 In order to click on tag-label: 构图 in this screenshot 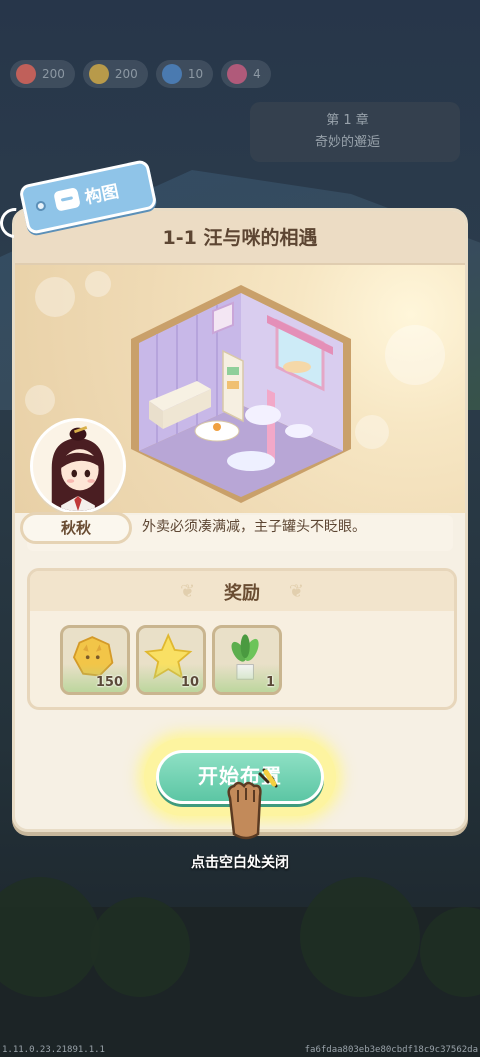, I will do `click(102, 195)`.